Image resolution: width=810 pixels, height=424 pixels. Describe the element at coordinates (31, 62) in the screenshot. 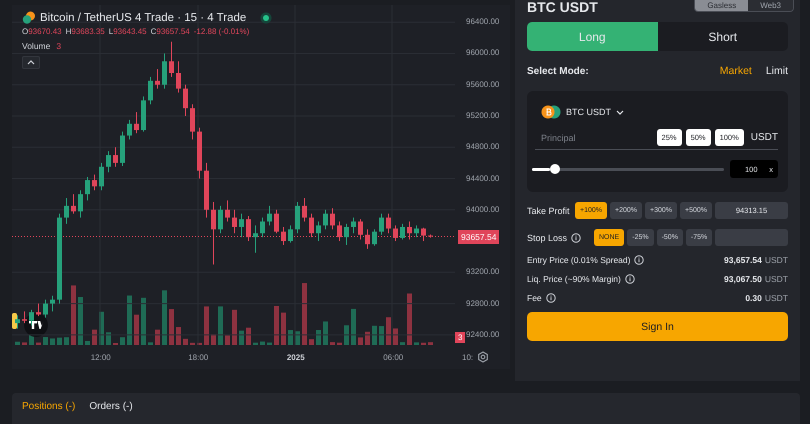

I see `collapse-button` at that location.